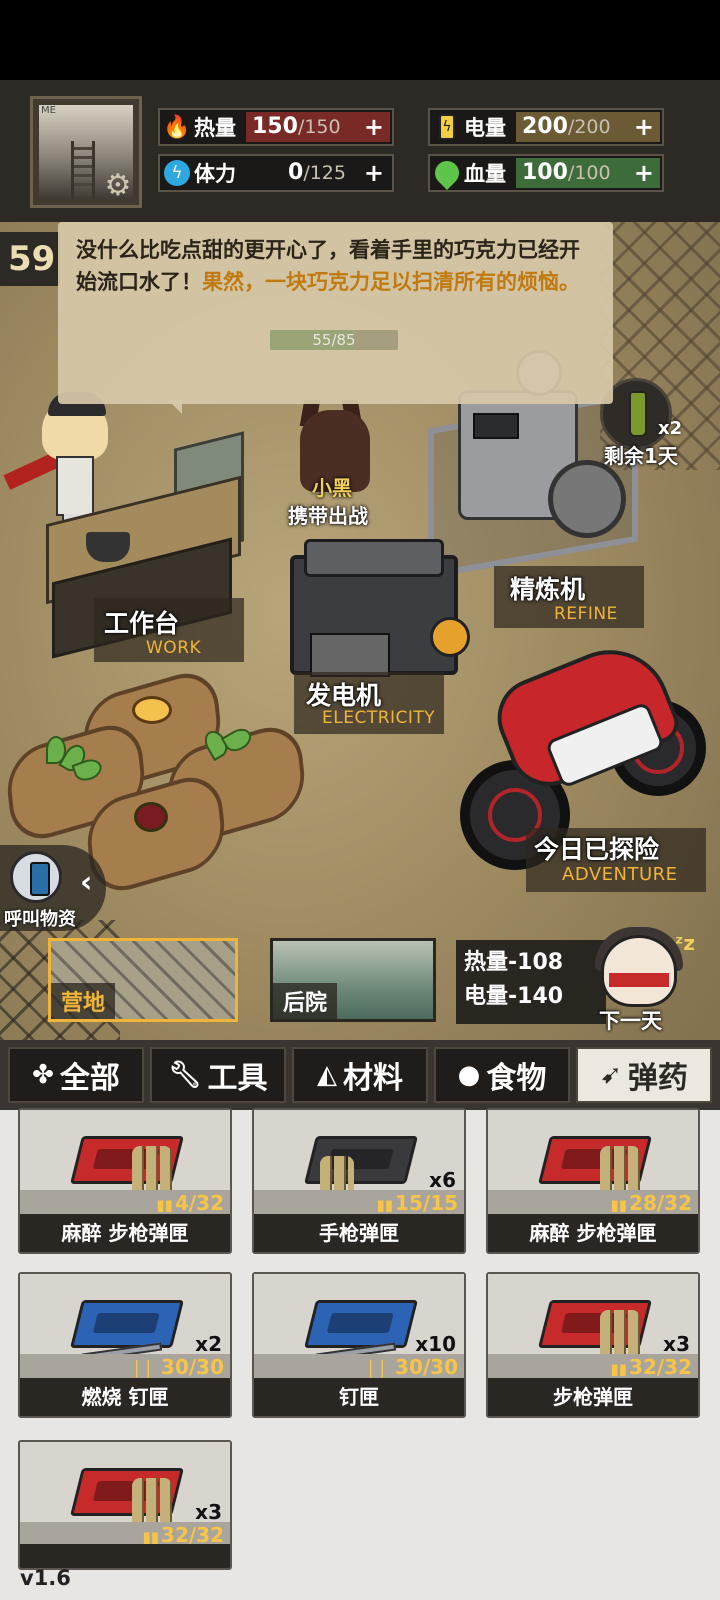  I want to click on refiner-label: 精炼机, so click(547, 588).